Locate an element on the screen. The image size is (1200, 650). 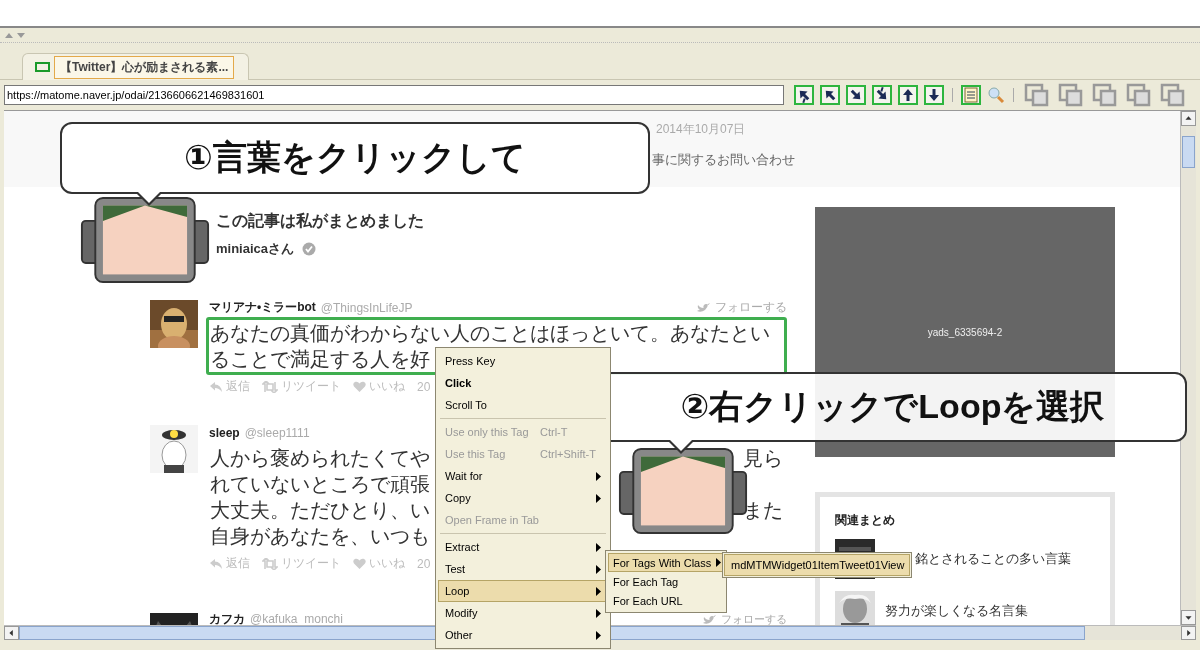
text-line: ることで満足する人を好 is located at coordinates (320, 359).